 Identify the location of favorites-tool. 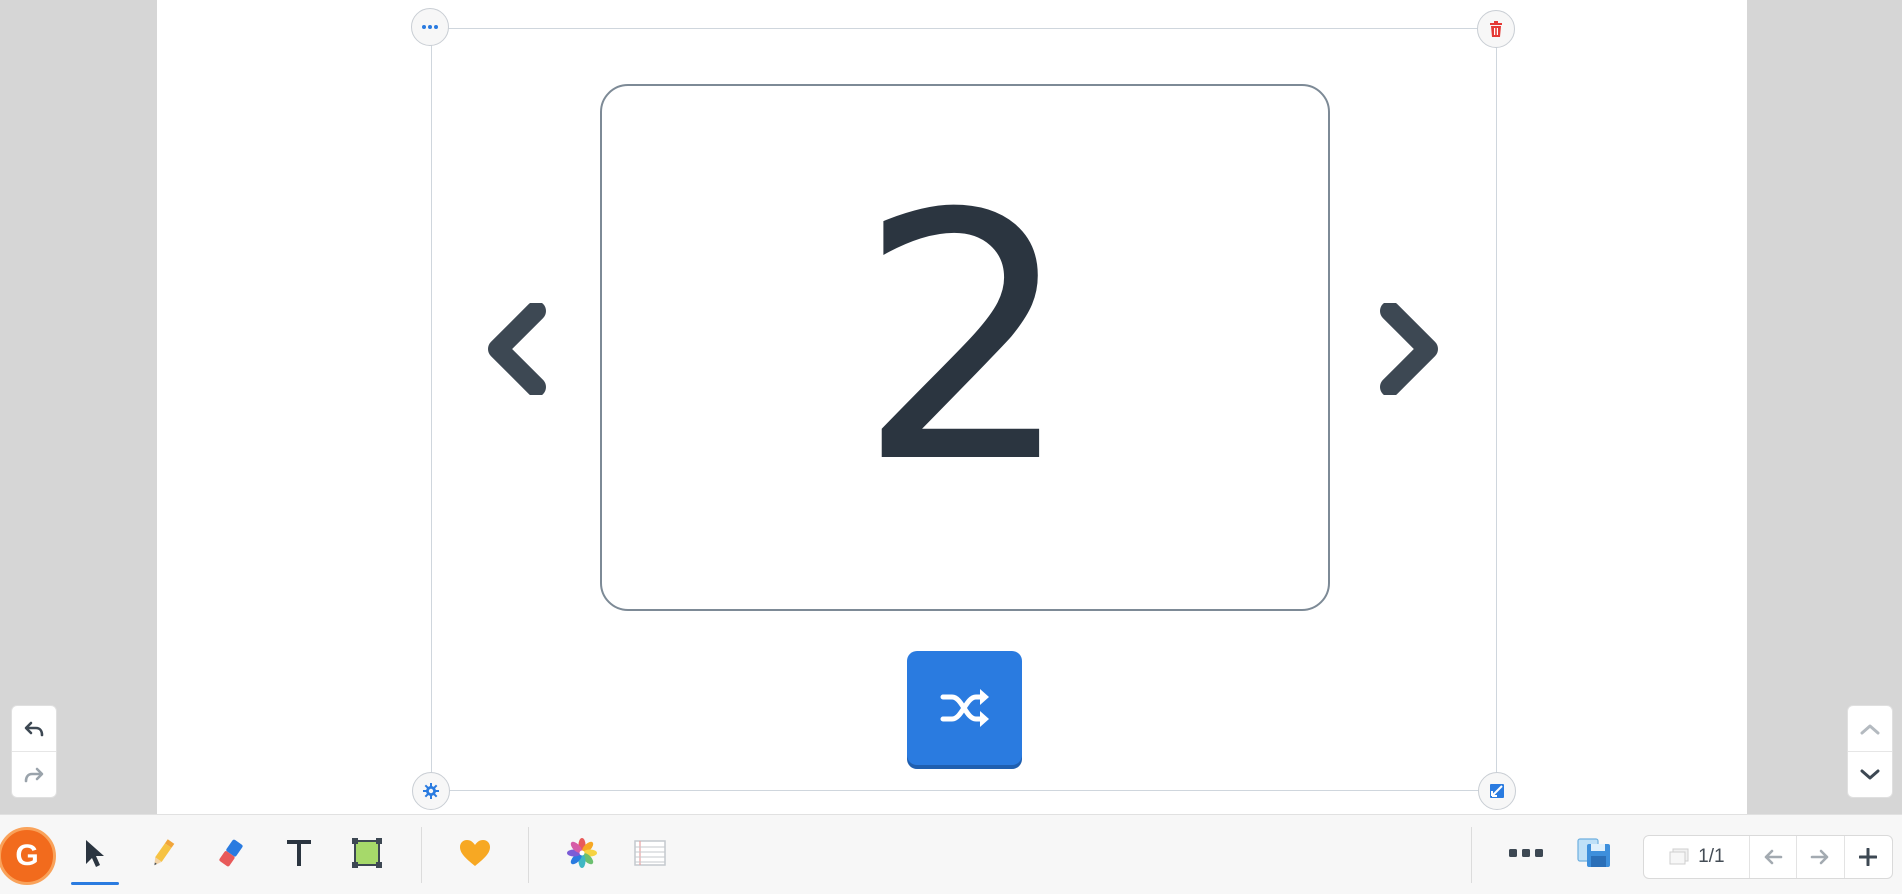
(475, 853).